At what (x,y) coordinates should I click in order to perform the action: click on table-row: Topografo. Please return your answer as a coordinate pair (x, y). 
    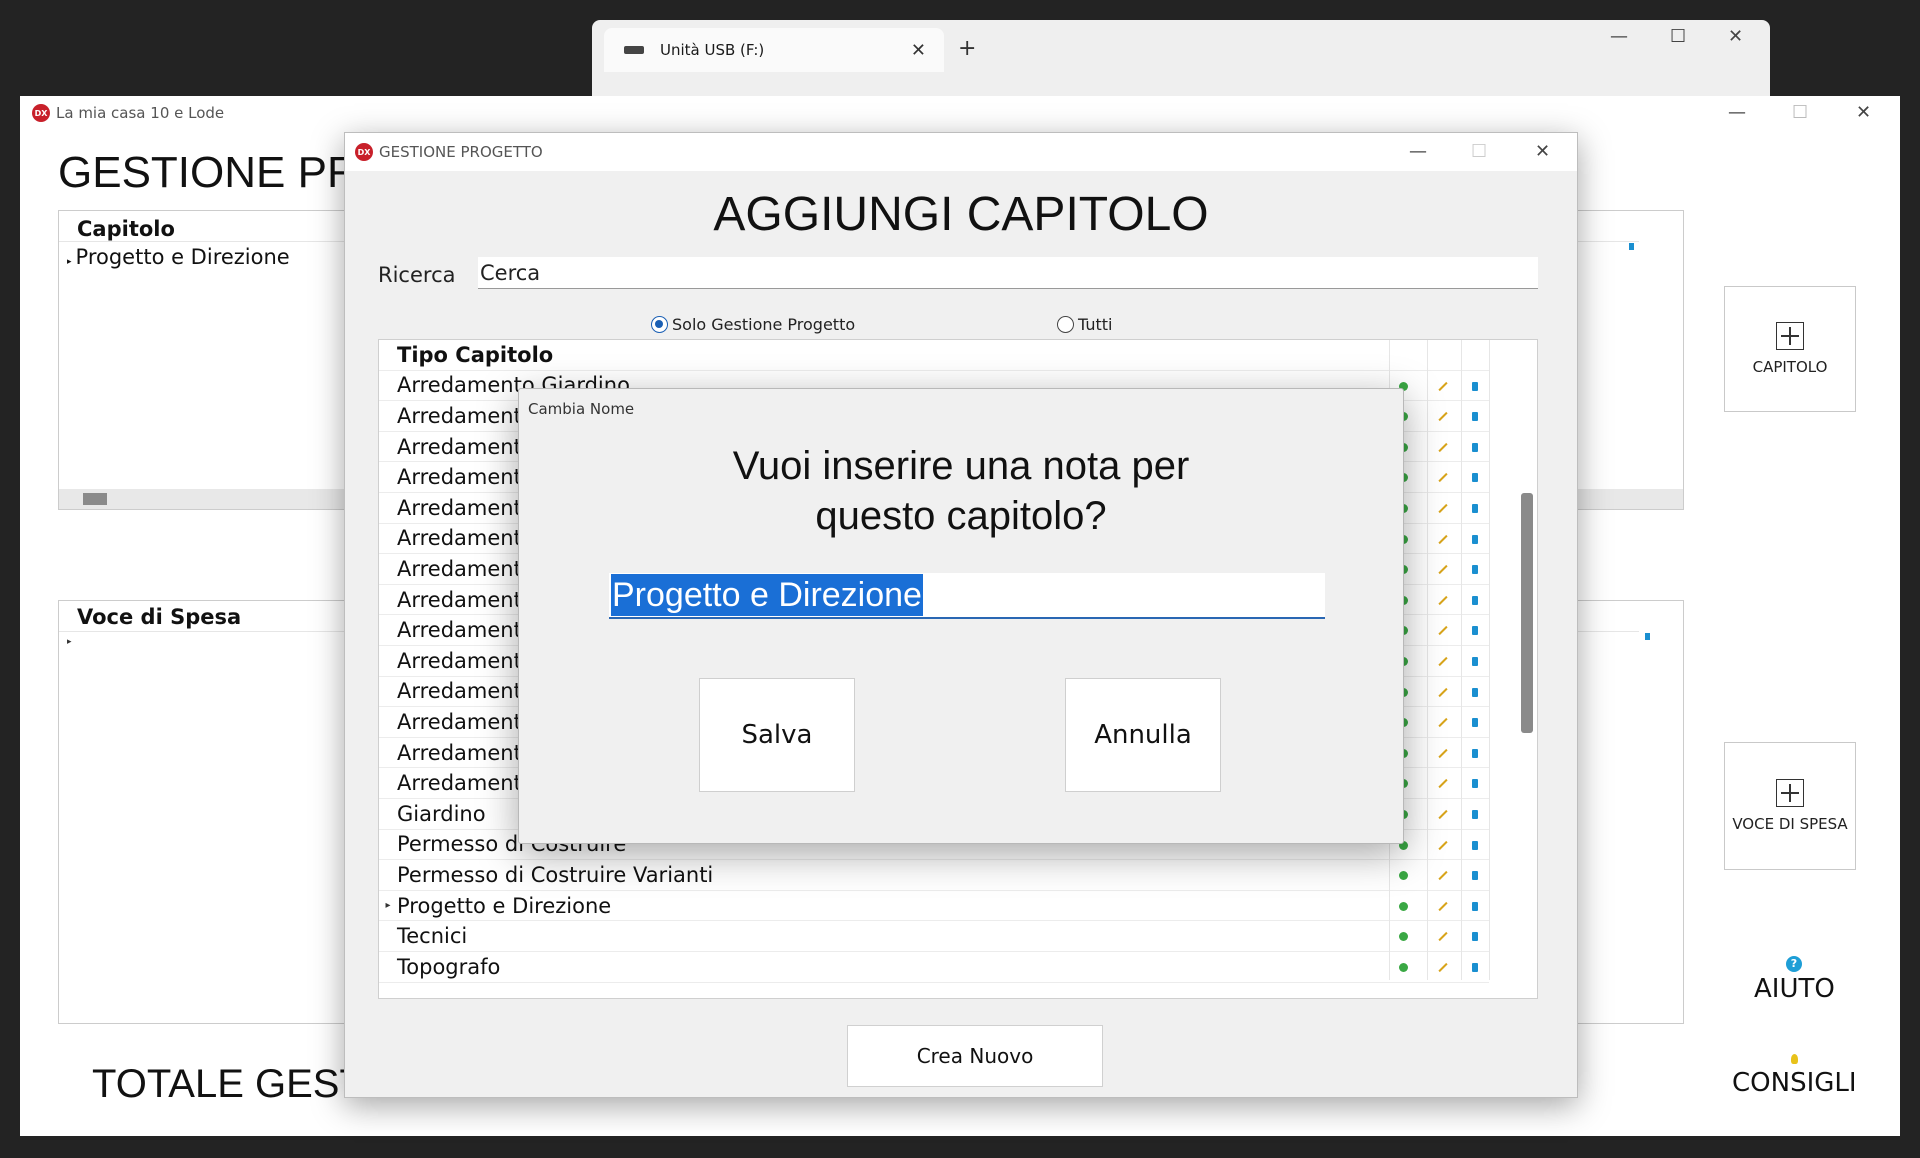
    Looking at the image, I should click on (934, 967).